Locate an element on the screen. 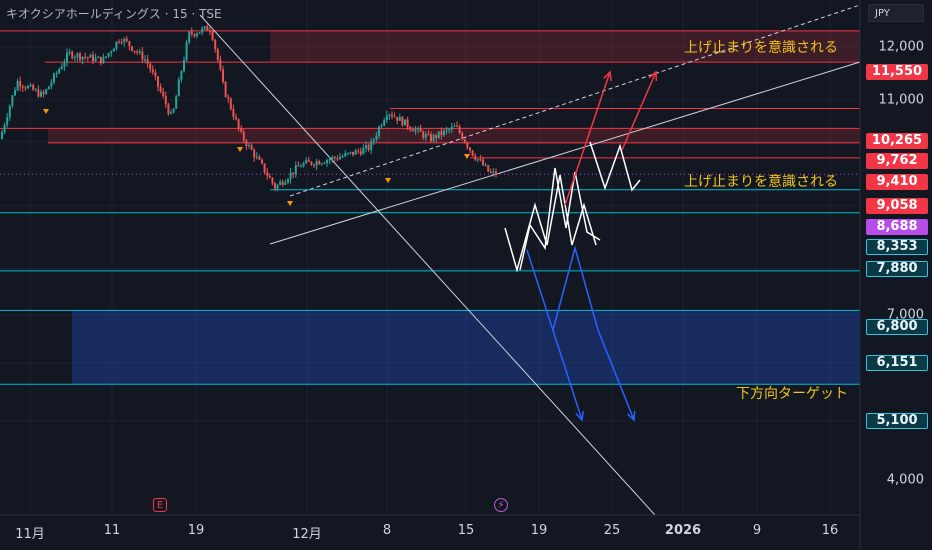  price-tag-8353: 8,353 is located at coordinates (897, 247).